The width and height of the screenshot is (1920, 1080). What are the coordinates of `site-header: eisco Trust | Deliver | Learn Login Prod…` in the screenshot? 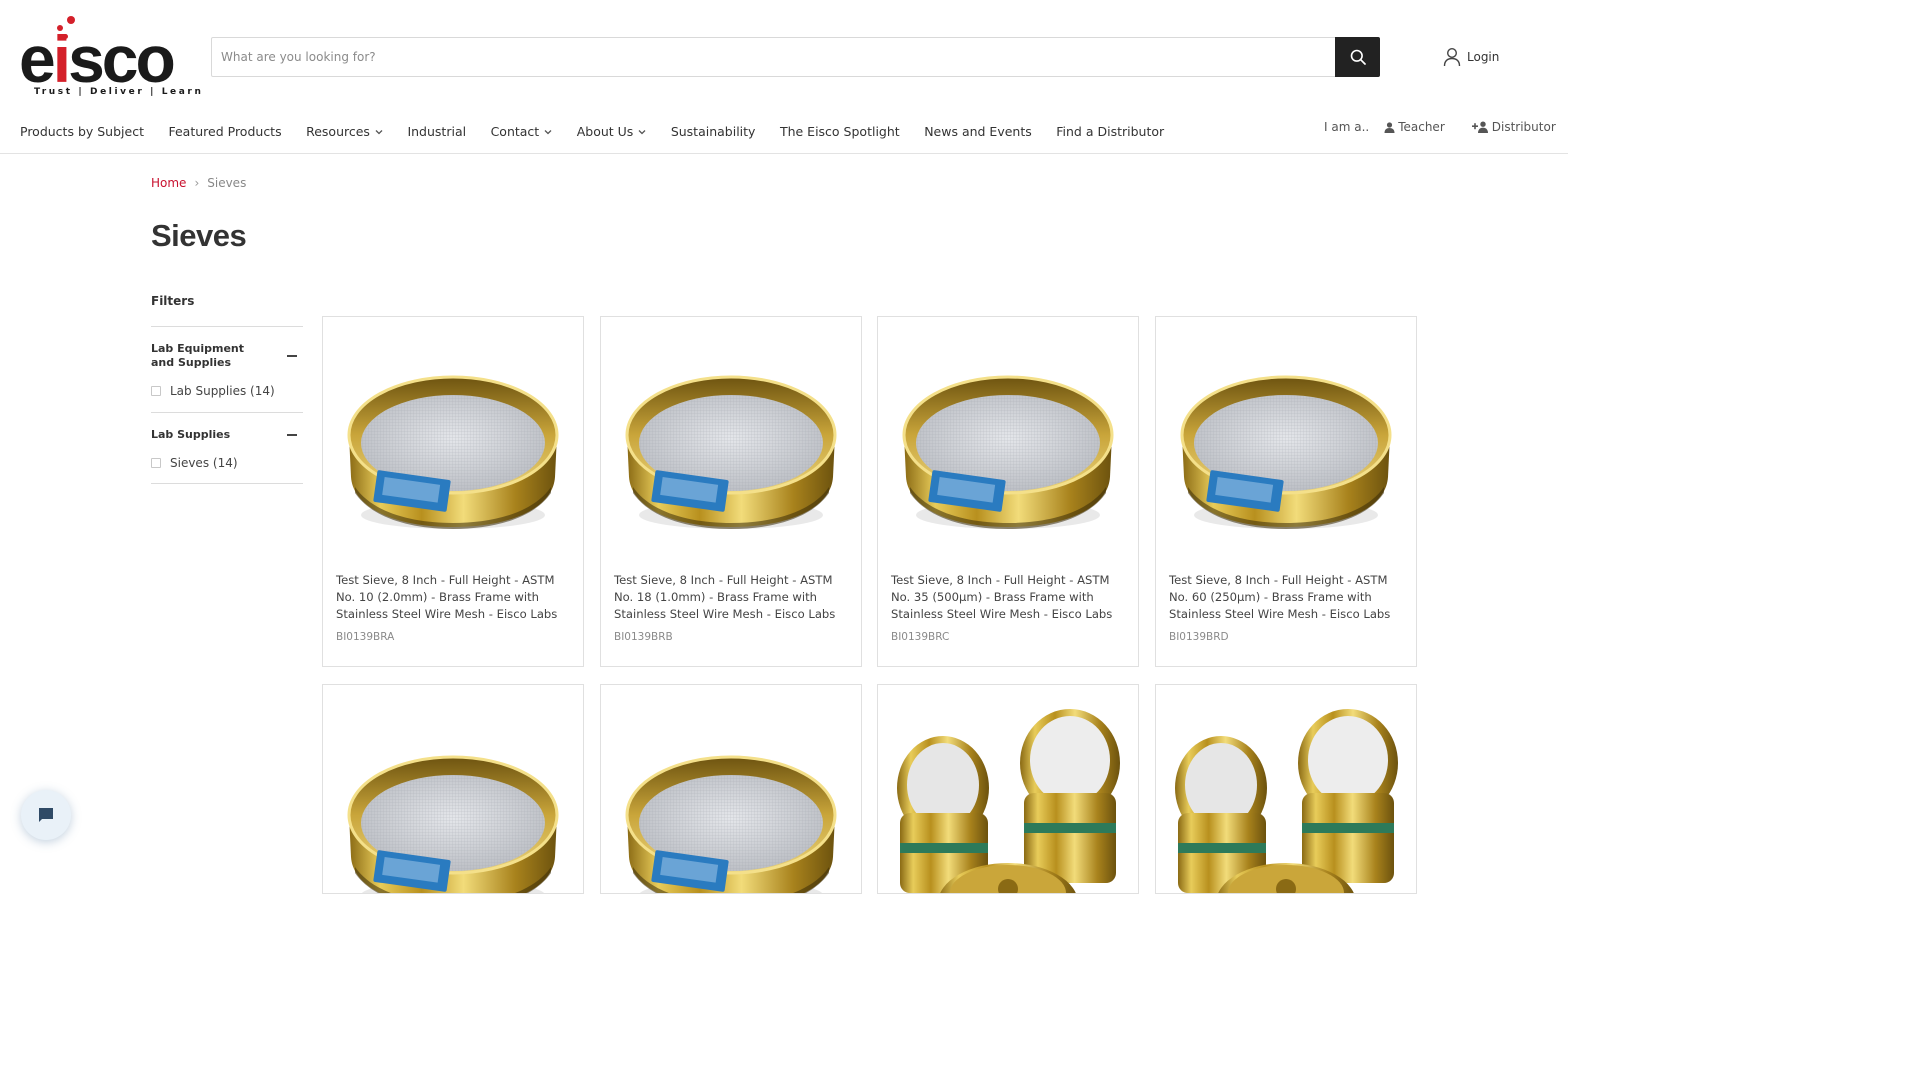 It's located at (784, 77).